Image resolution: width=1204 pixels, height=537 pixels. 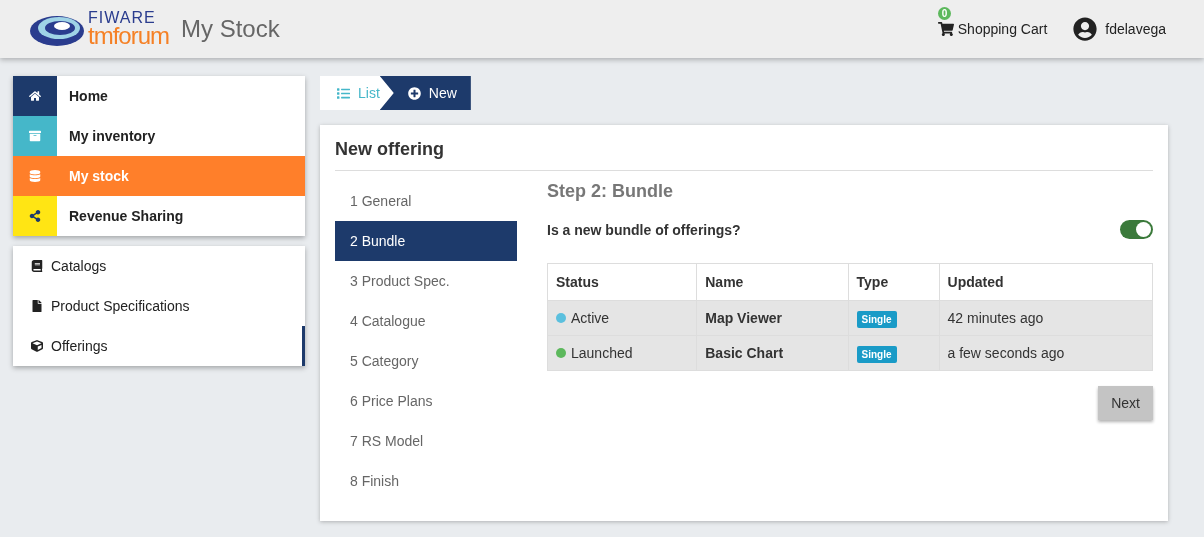 I want to click on updated-time: a few seconds ago, so click(x=1006, y=353).